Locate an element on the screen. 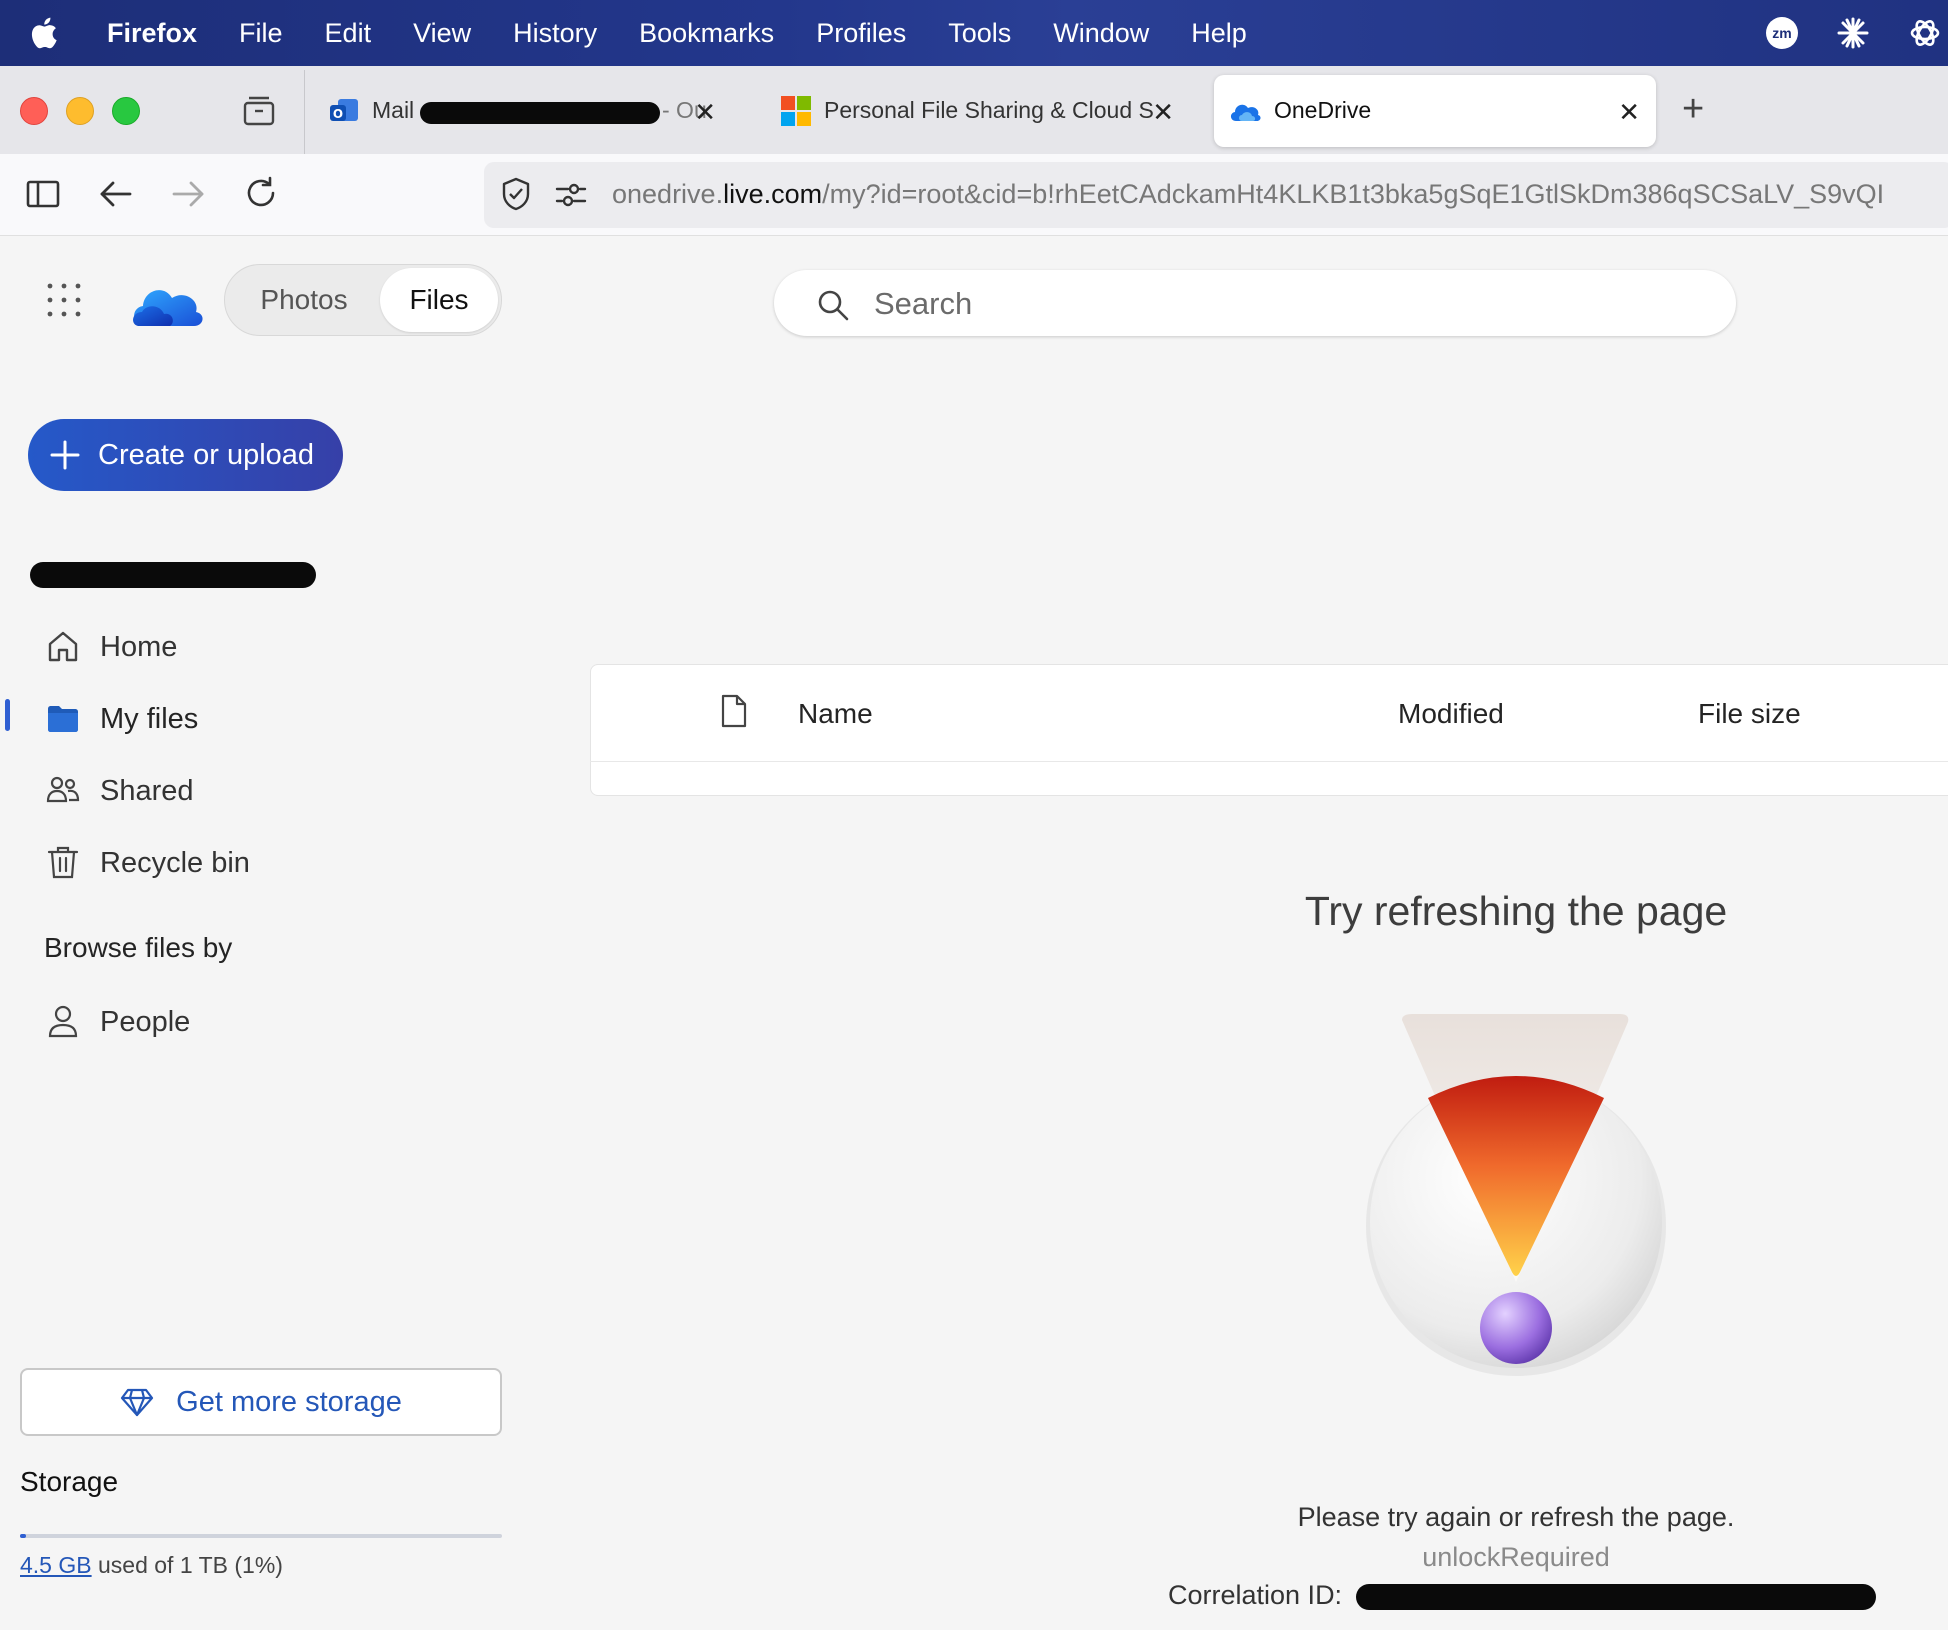 This screenshot has width=1948, height=1630. svg-text: O is located at coordinates (338, 114).